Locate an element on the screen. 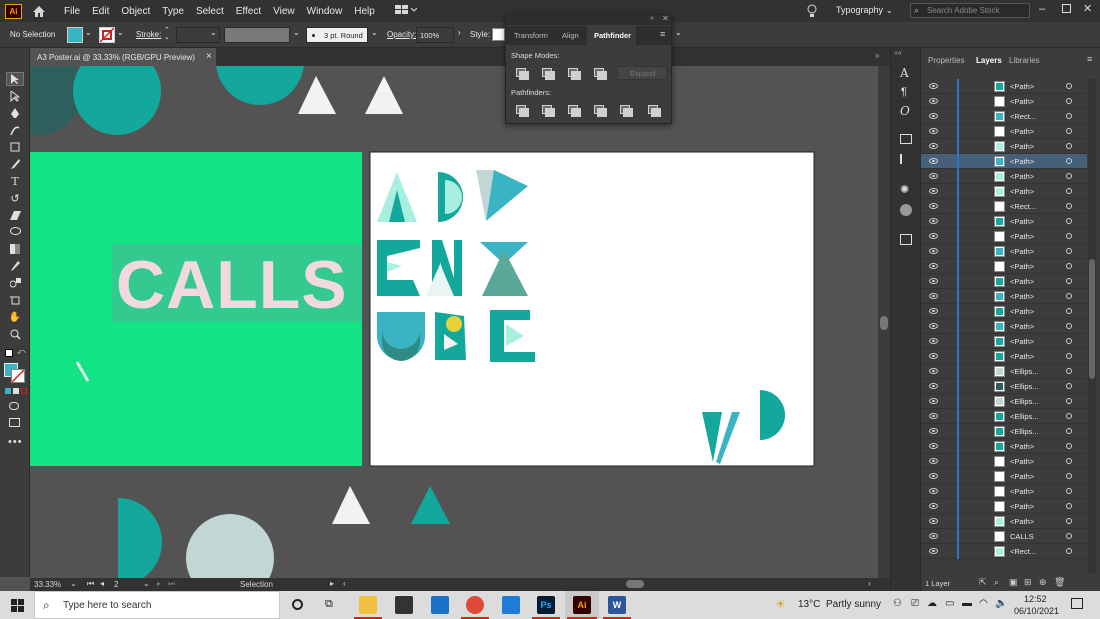 This screenshot has height=619, width=1100. align-panel-icon is located at coordinates (906, 159).